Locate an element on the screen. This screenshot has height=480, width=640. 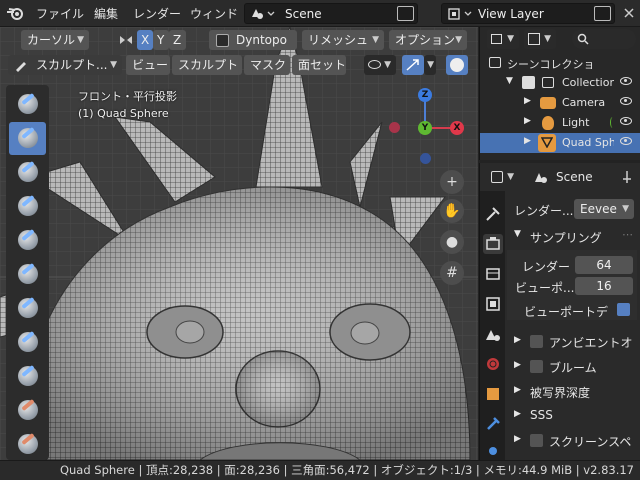
tool-draw is located at coordinates (27, 104).